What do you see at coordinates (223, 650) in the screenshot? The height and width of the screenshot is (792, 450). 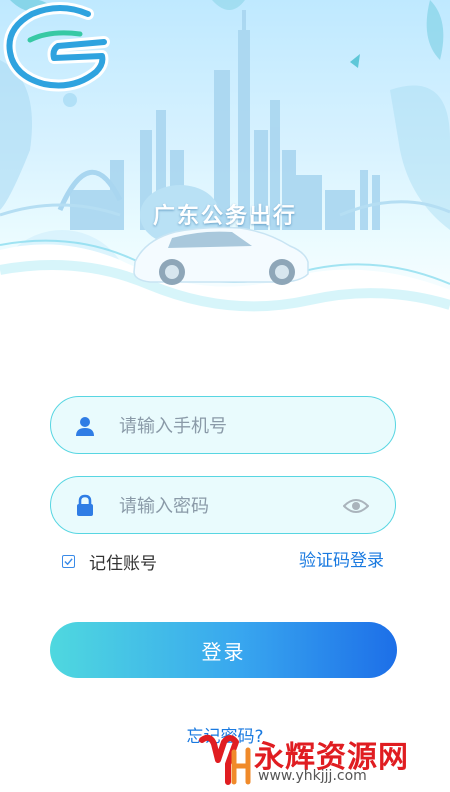 I see `login-button: 登录` at bounding box center [223, 650].